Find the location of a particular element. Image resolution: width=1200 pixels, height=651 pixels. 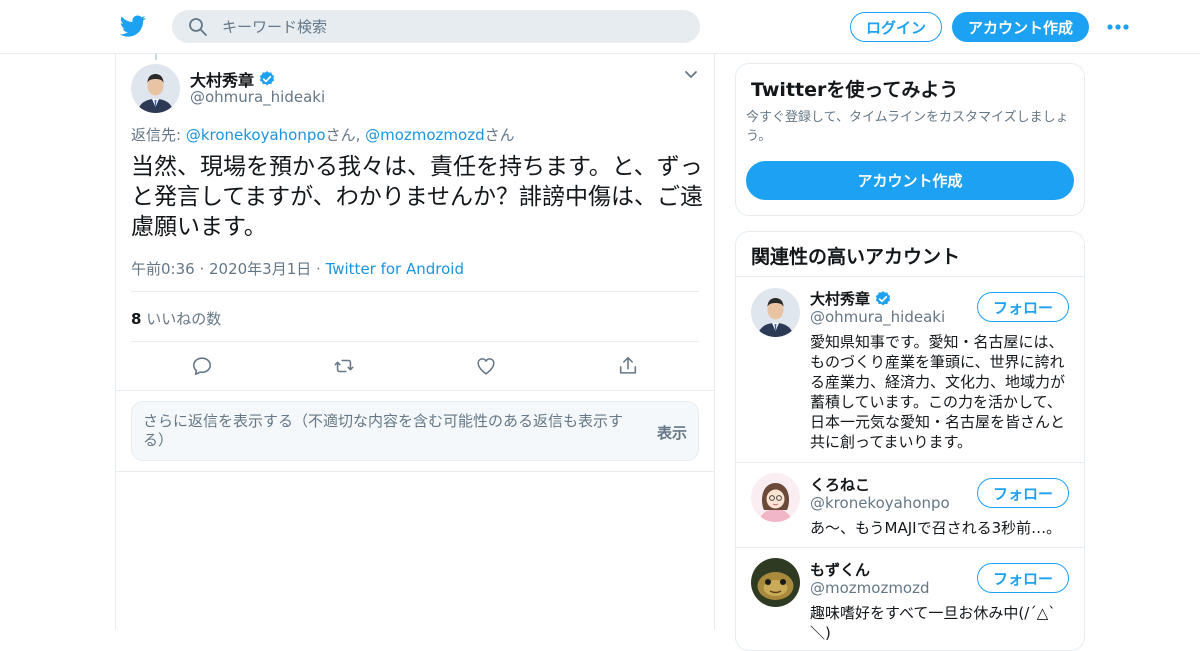

author-avatar is located at coordinates (155, 88).